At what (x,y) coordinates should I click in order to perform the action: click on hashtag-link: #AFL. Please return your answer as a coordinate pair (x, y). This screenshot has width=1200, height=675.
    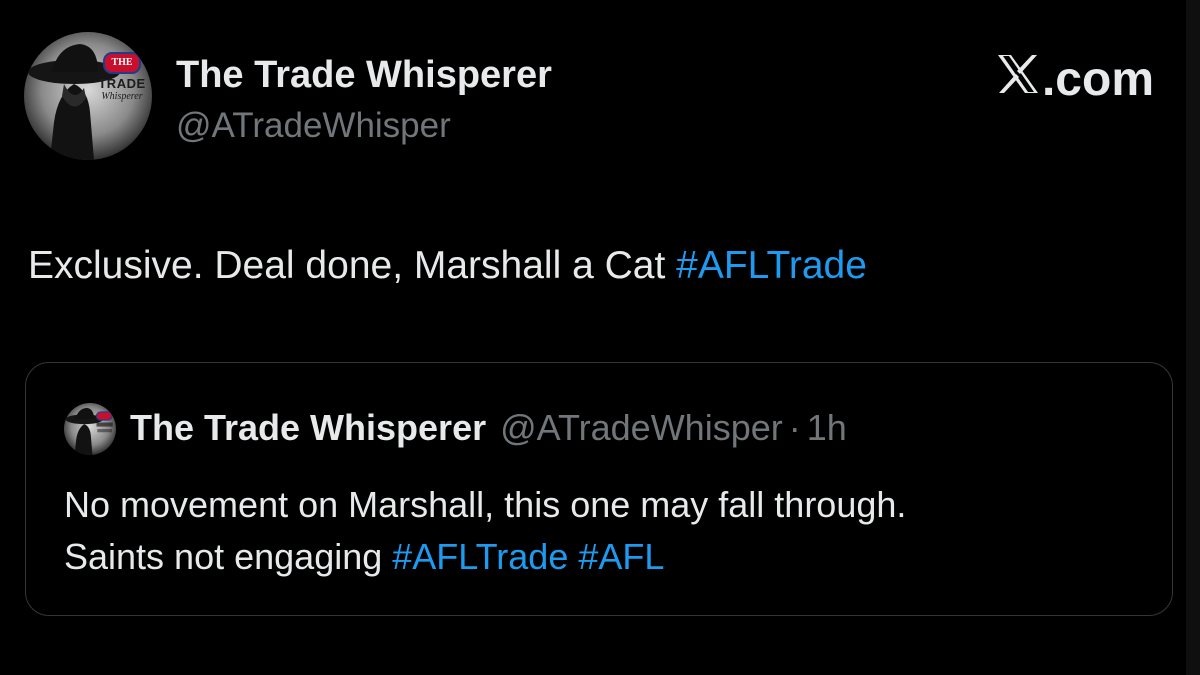
    Looking at the image, I should click on (621, 556).